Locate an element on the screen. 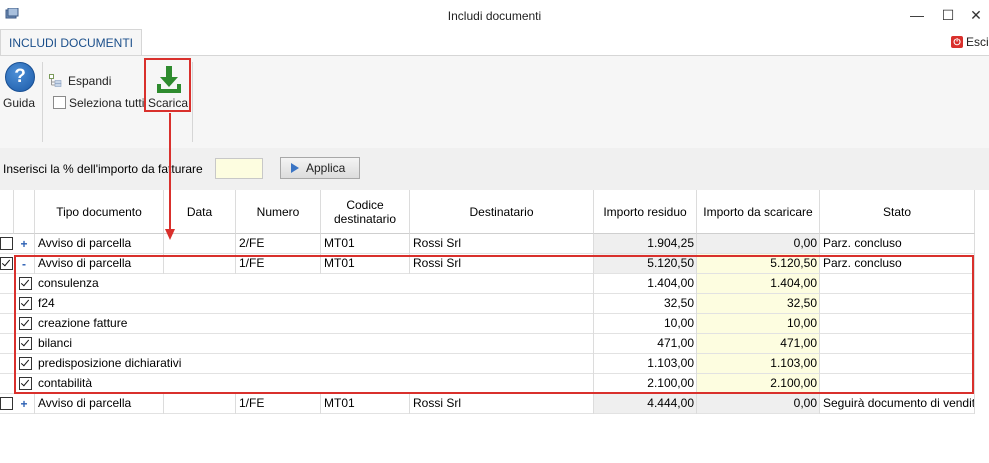 The image size is (989, 463). play-icon is located at coordinates (295, 168).